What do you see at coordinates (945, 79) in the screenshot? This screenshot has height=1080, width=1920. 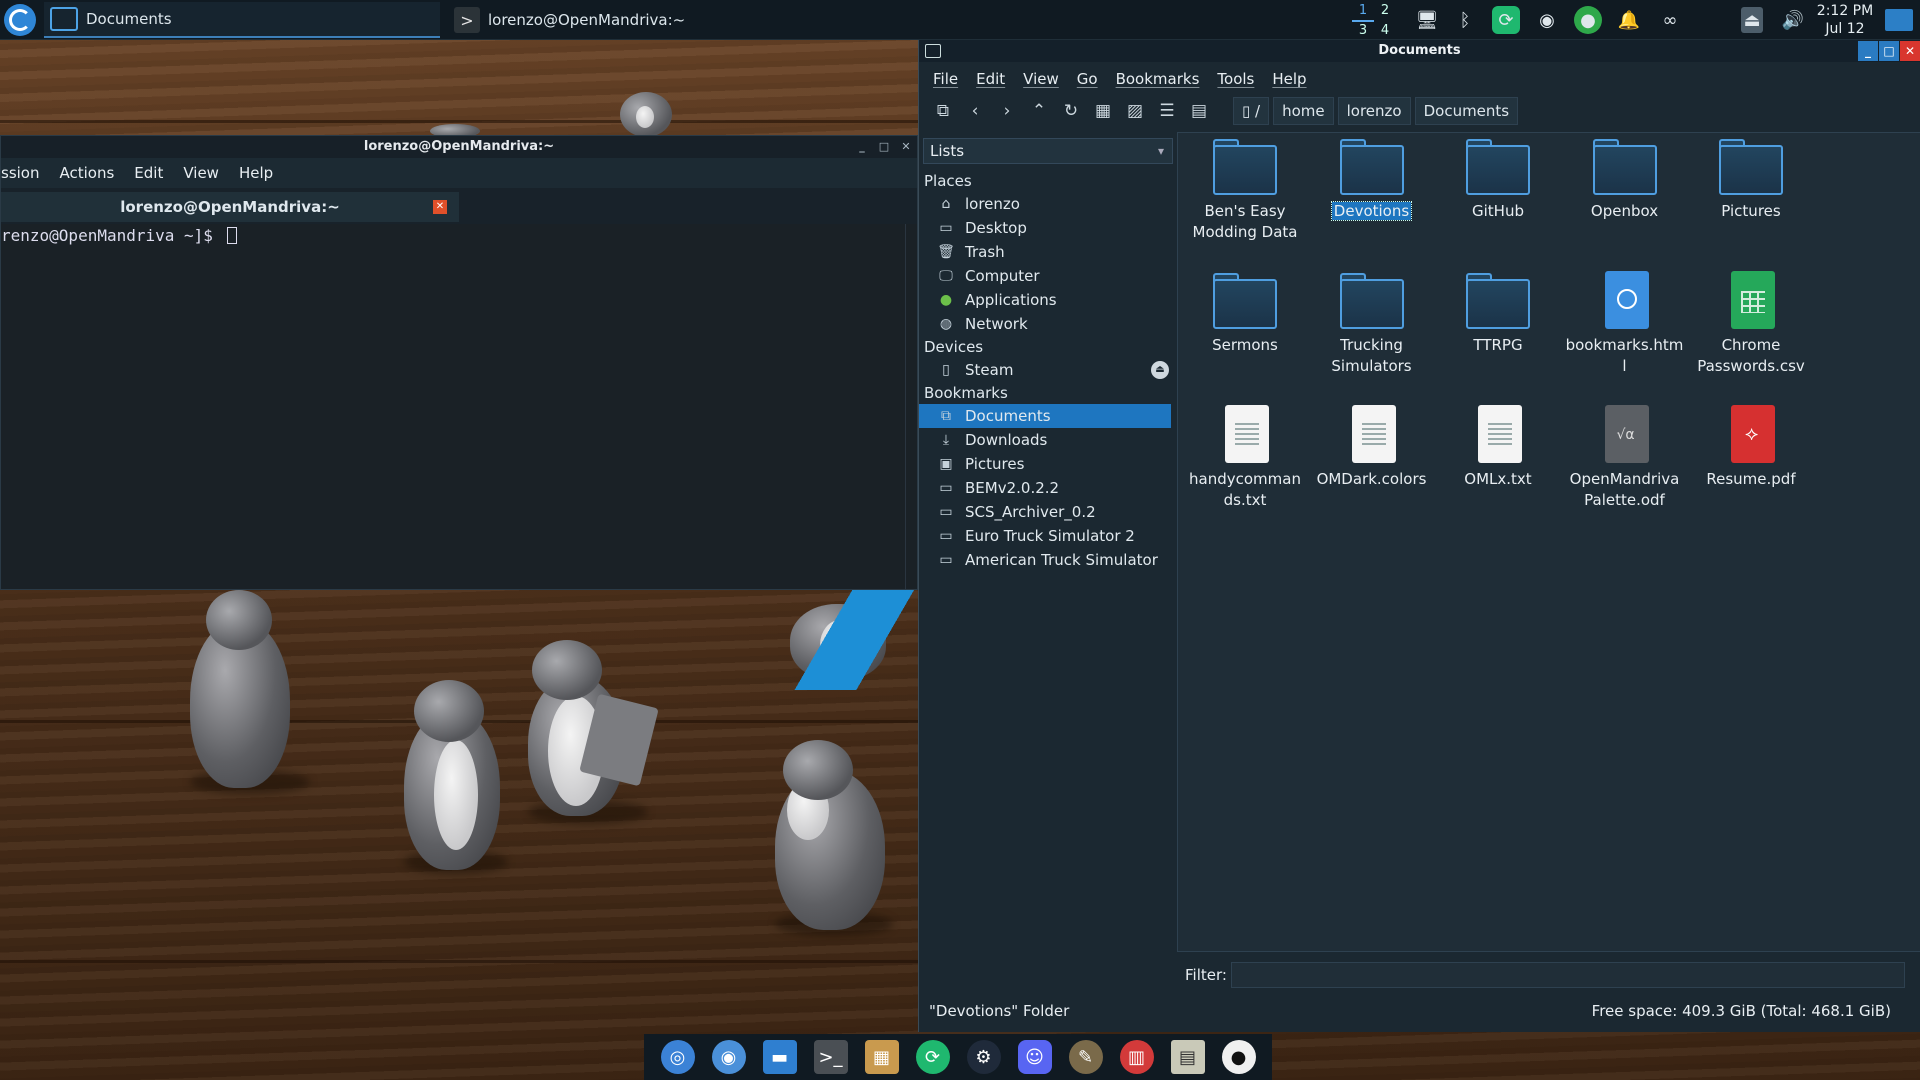 I see `menu-file: File` at bounding box center [945, 79].